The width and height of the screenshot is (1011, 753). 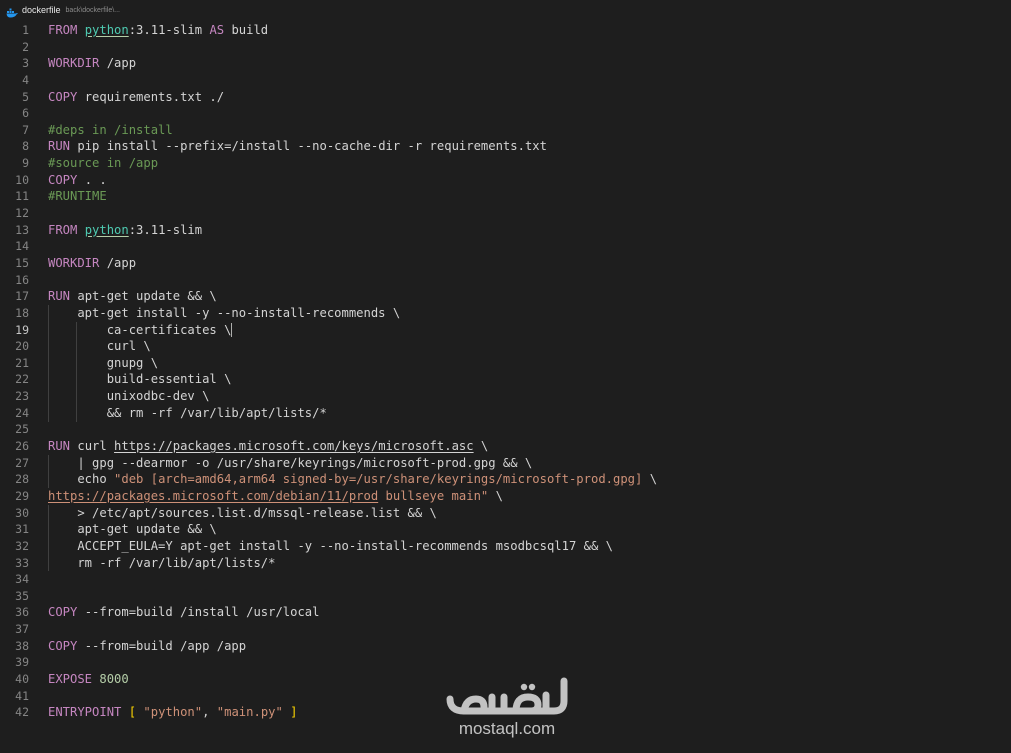 I want to click on line-number: 14, so click(x=22, y=246).